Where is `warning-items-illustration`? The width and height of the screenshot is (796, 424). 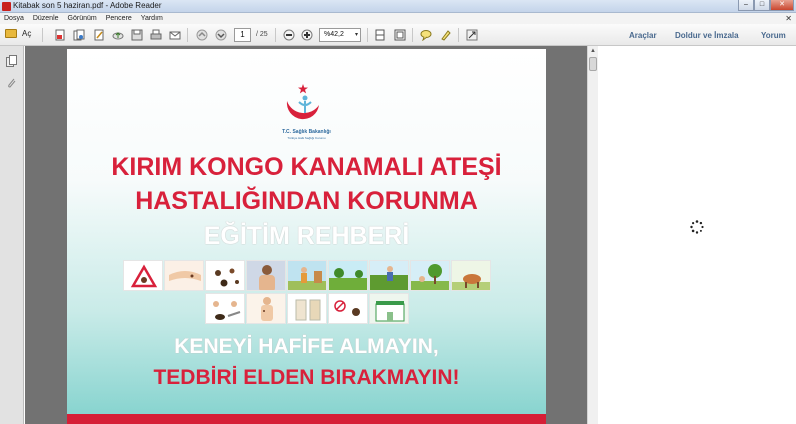
warning-items-illustration is located at coordinates (347, 308).